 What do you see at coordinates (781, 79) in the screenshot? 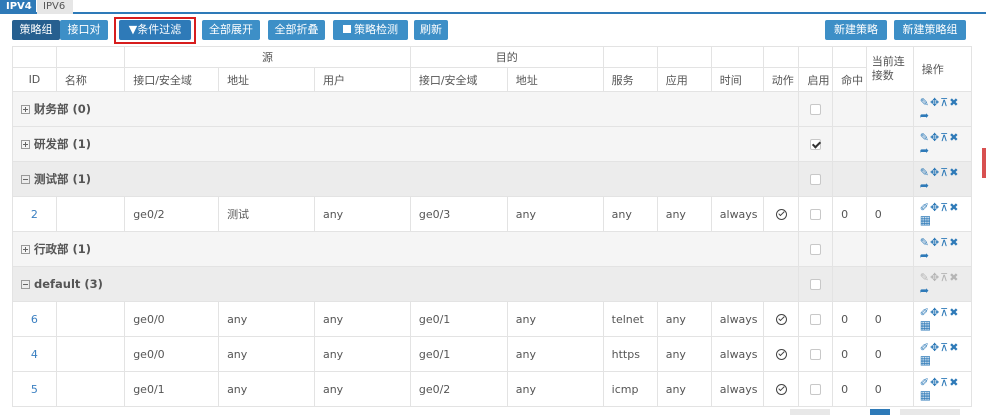
I see `action-header: 动作` at bounding box center [781, 79].